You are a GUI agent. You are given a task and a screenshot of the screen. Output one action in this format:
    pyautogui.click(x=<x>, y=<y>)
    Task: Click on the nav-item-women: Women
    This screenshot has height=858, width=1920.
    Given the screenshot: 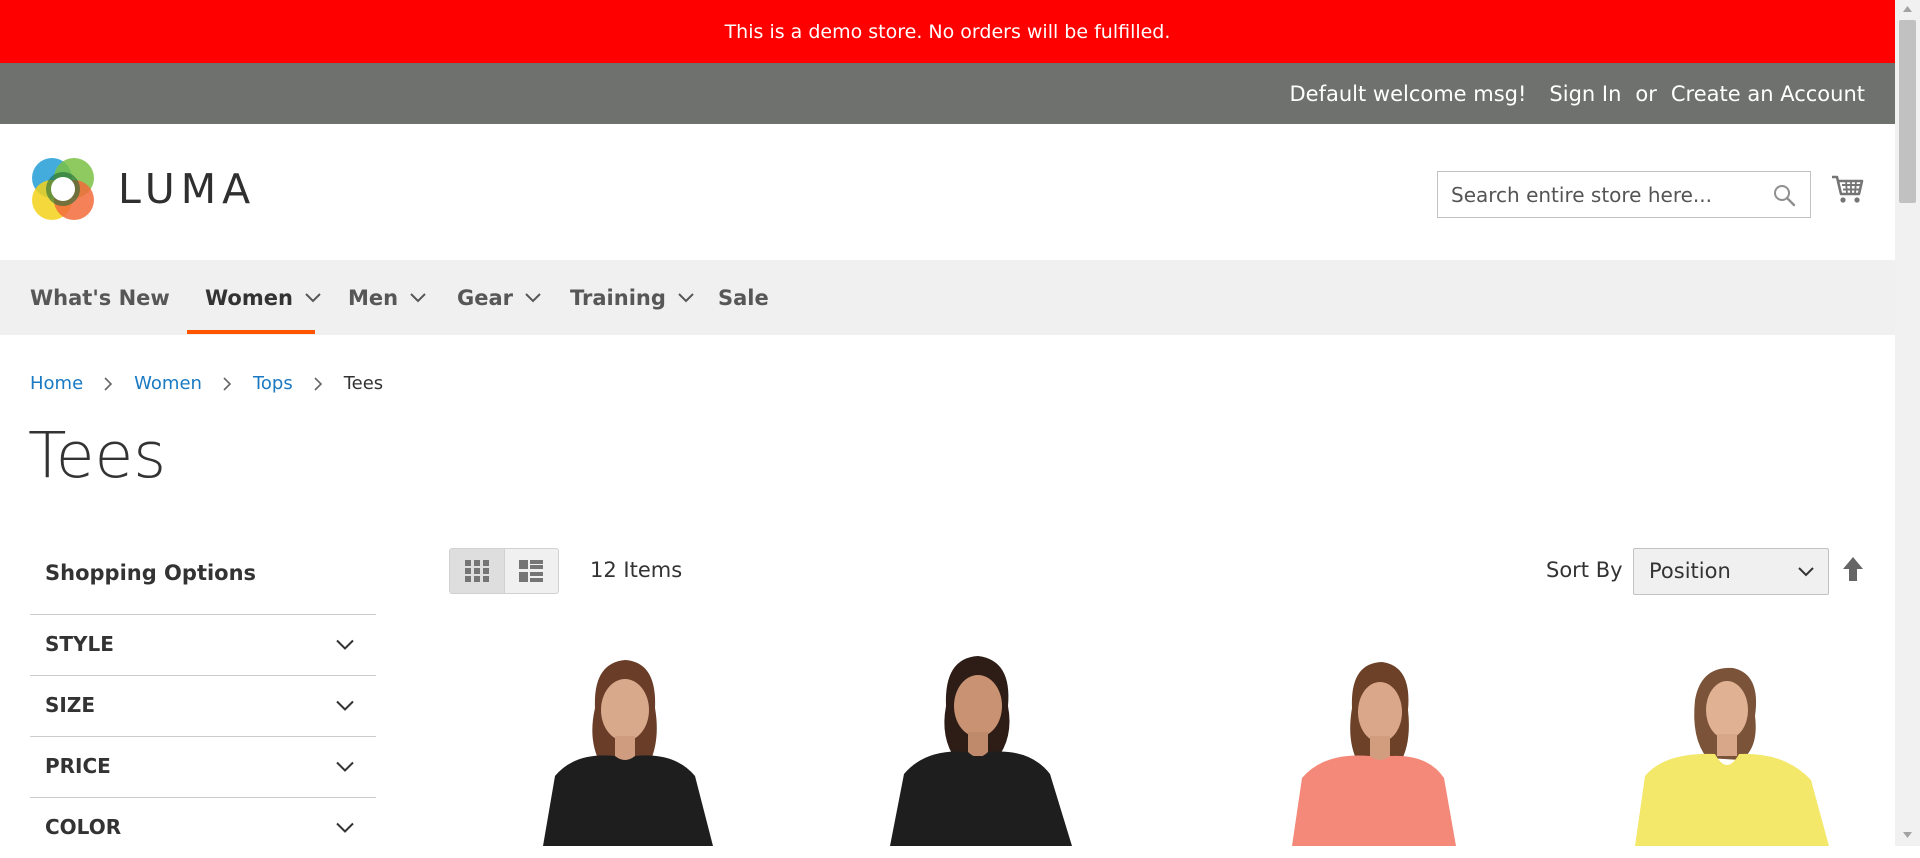 What is the action you would take?
    pyautogui.click(x=263, y=297)
    